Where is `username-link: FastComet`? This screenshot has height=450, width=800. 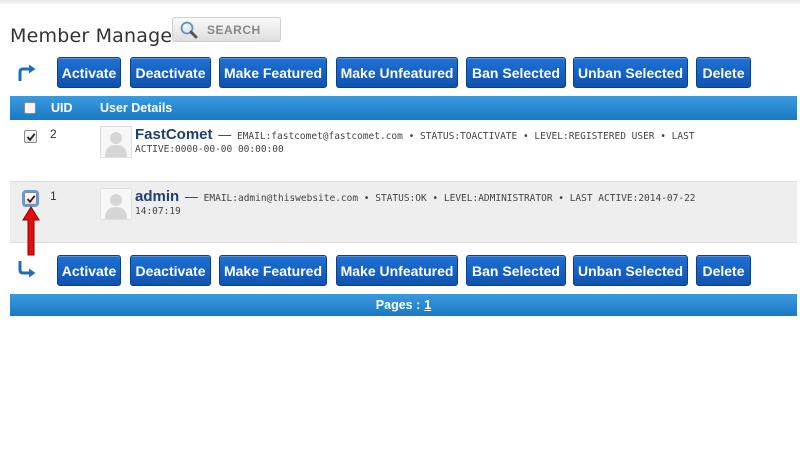 username-link: FastComet is located at coordinates (174, 134).